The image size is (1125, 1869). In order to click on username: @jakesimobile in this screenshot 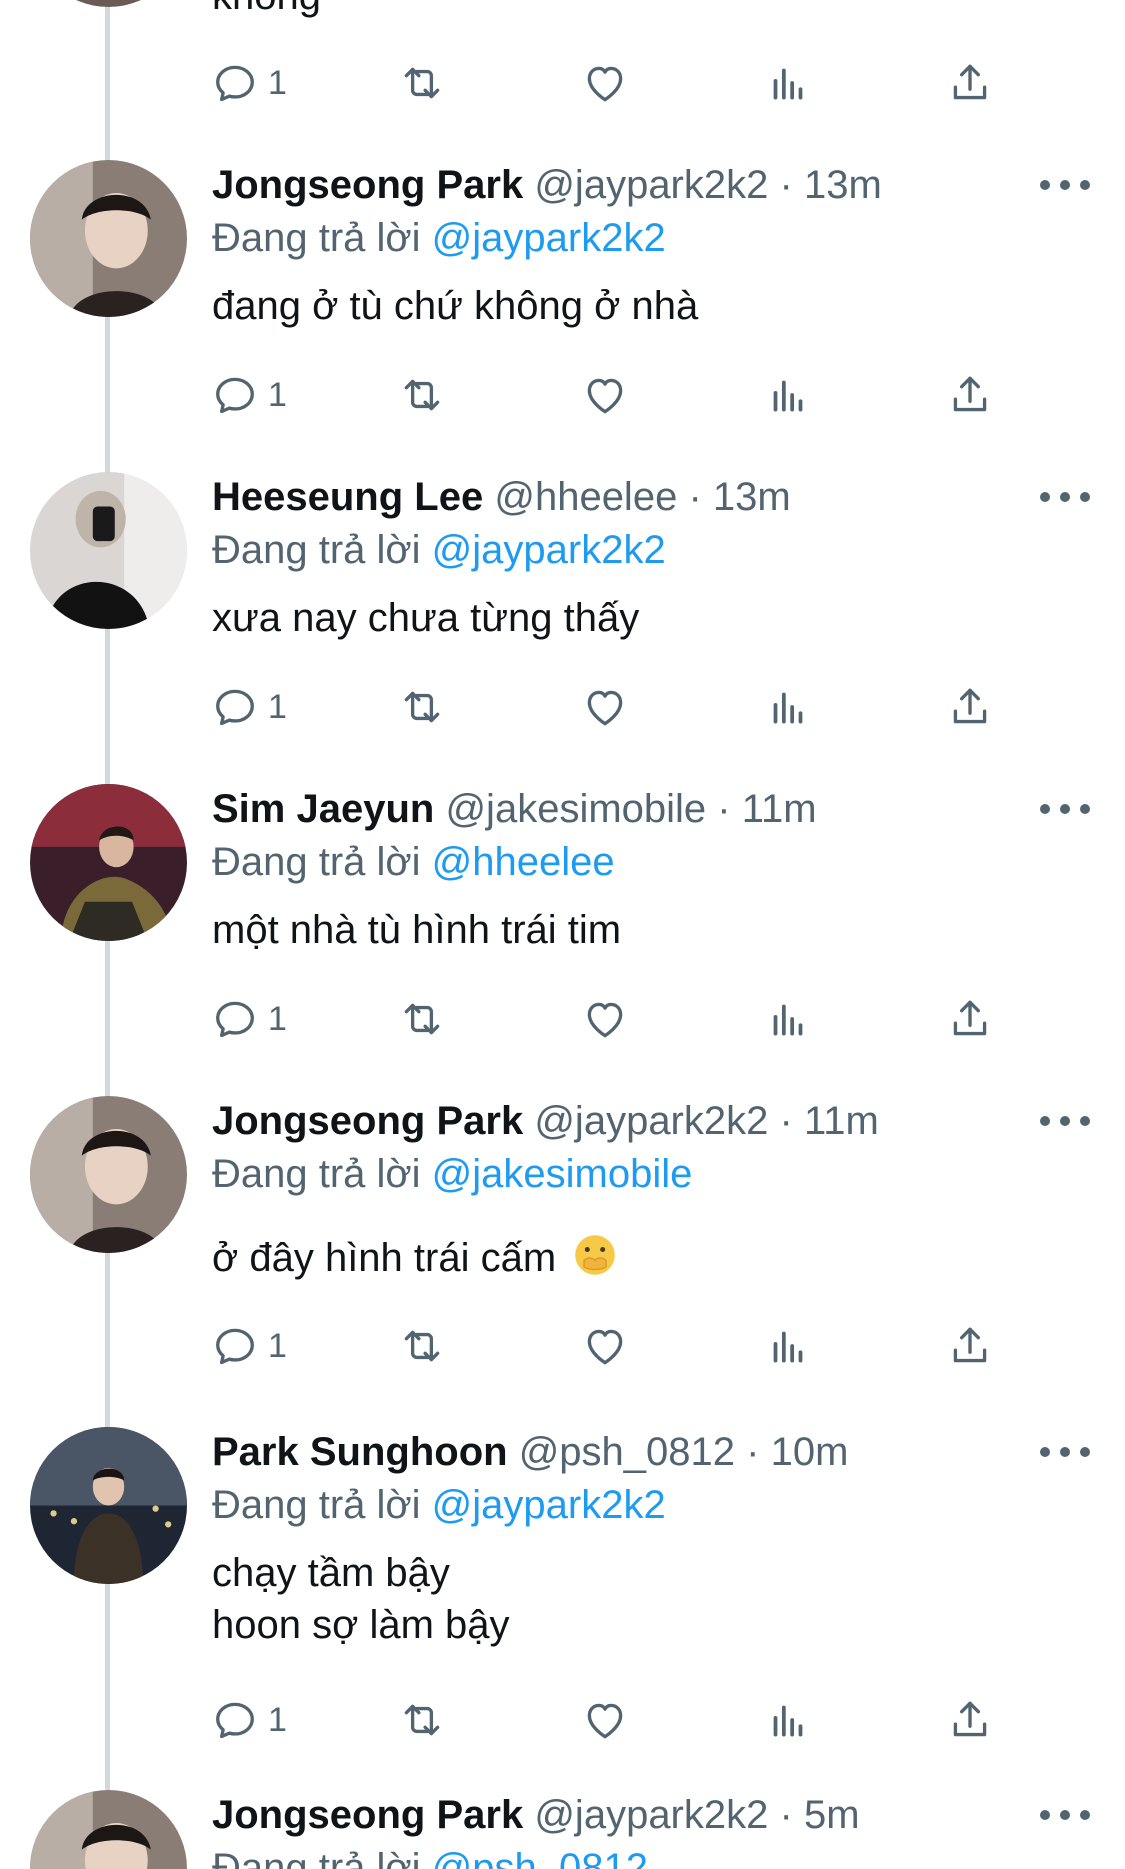, I will do `click(575, 809)`.